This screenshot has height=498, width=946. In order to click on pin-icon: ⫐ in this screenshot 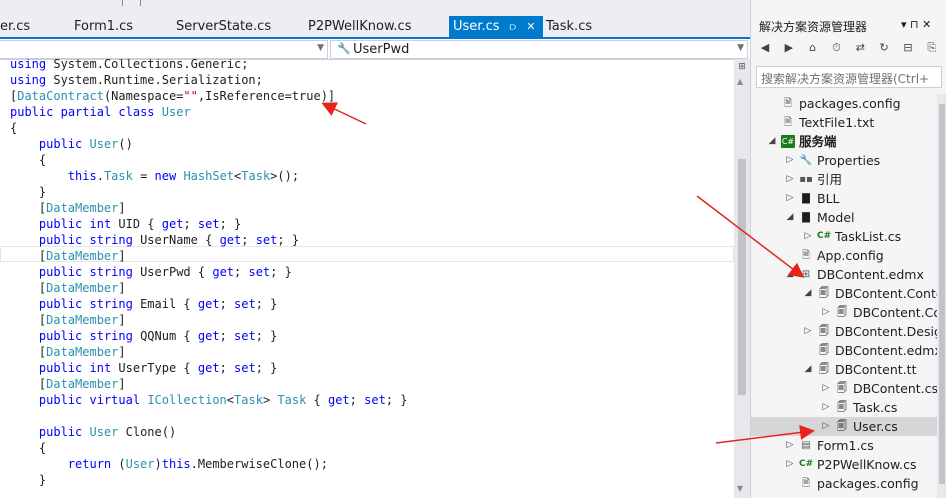, I will do `click(513, 26)`.